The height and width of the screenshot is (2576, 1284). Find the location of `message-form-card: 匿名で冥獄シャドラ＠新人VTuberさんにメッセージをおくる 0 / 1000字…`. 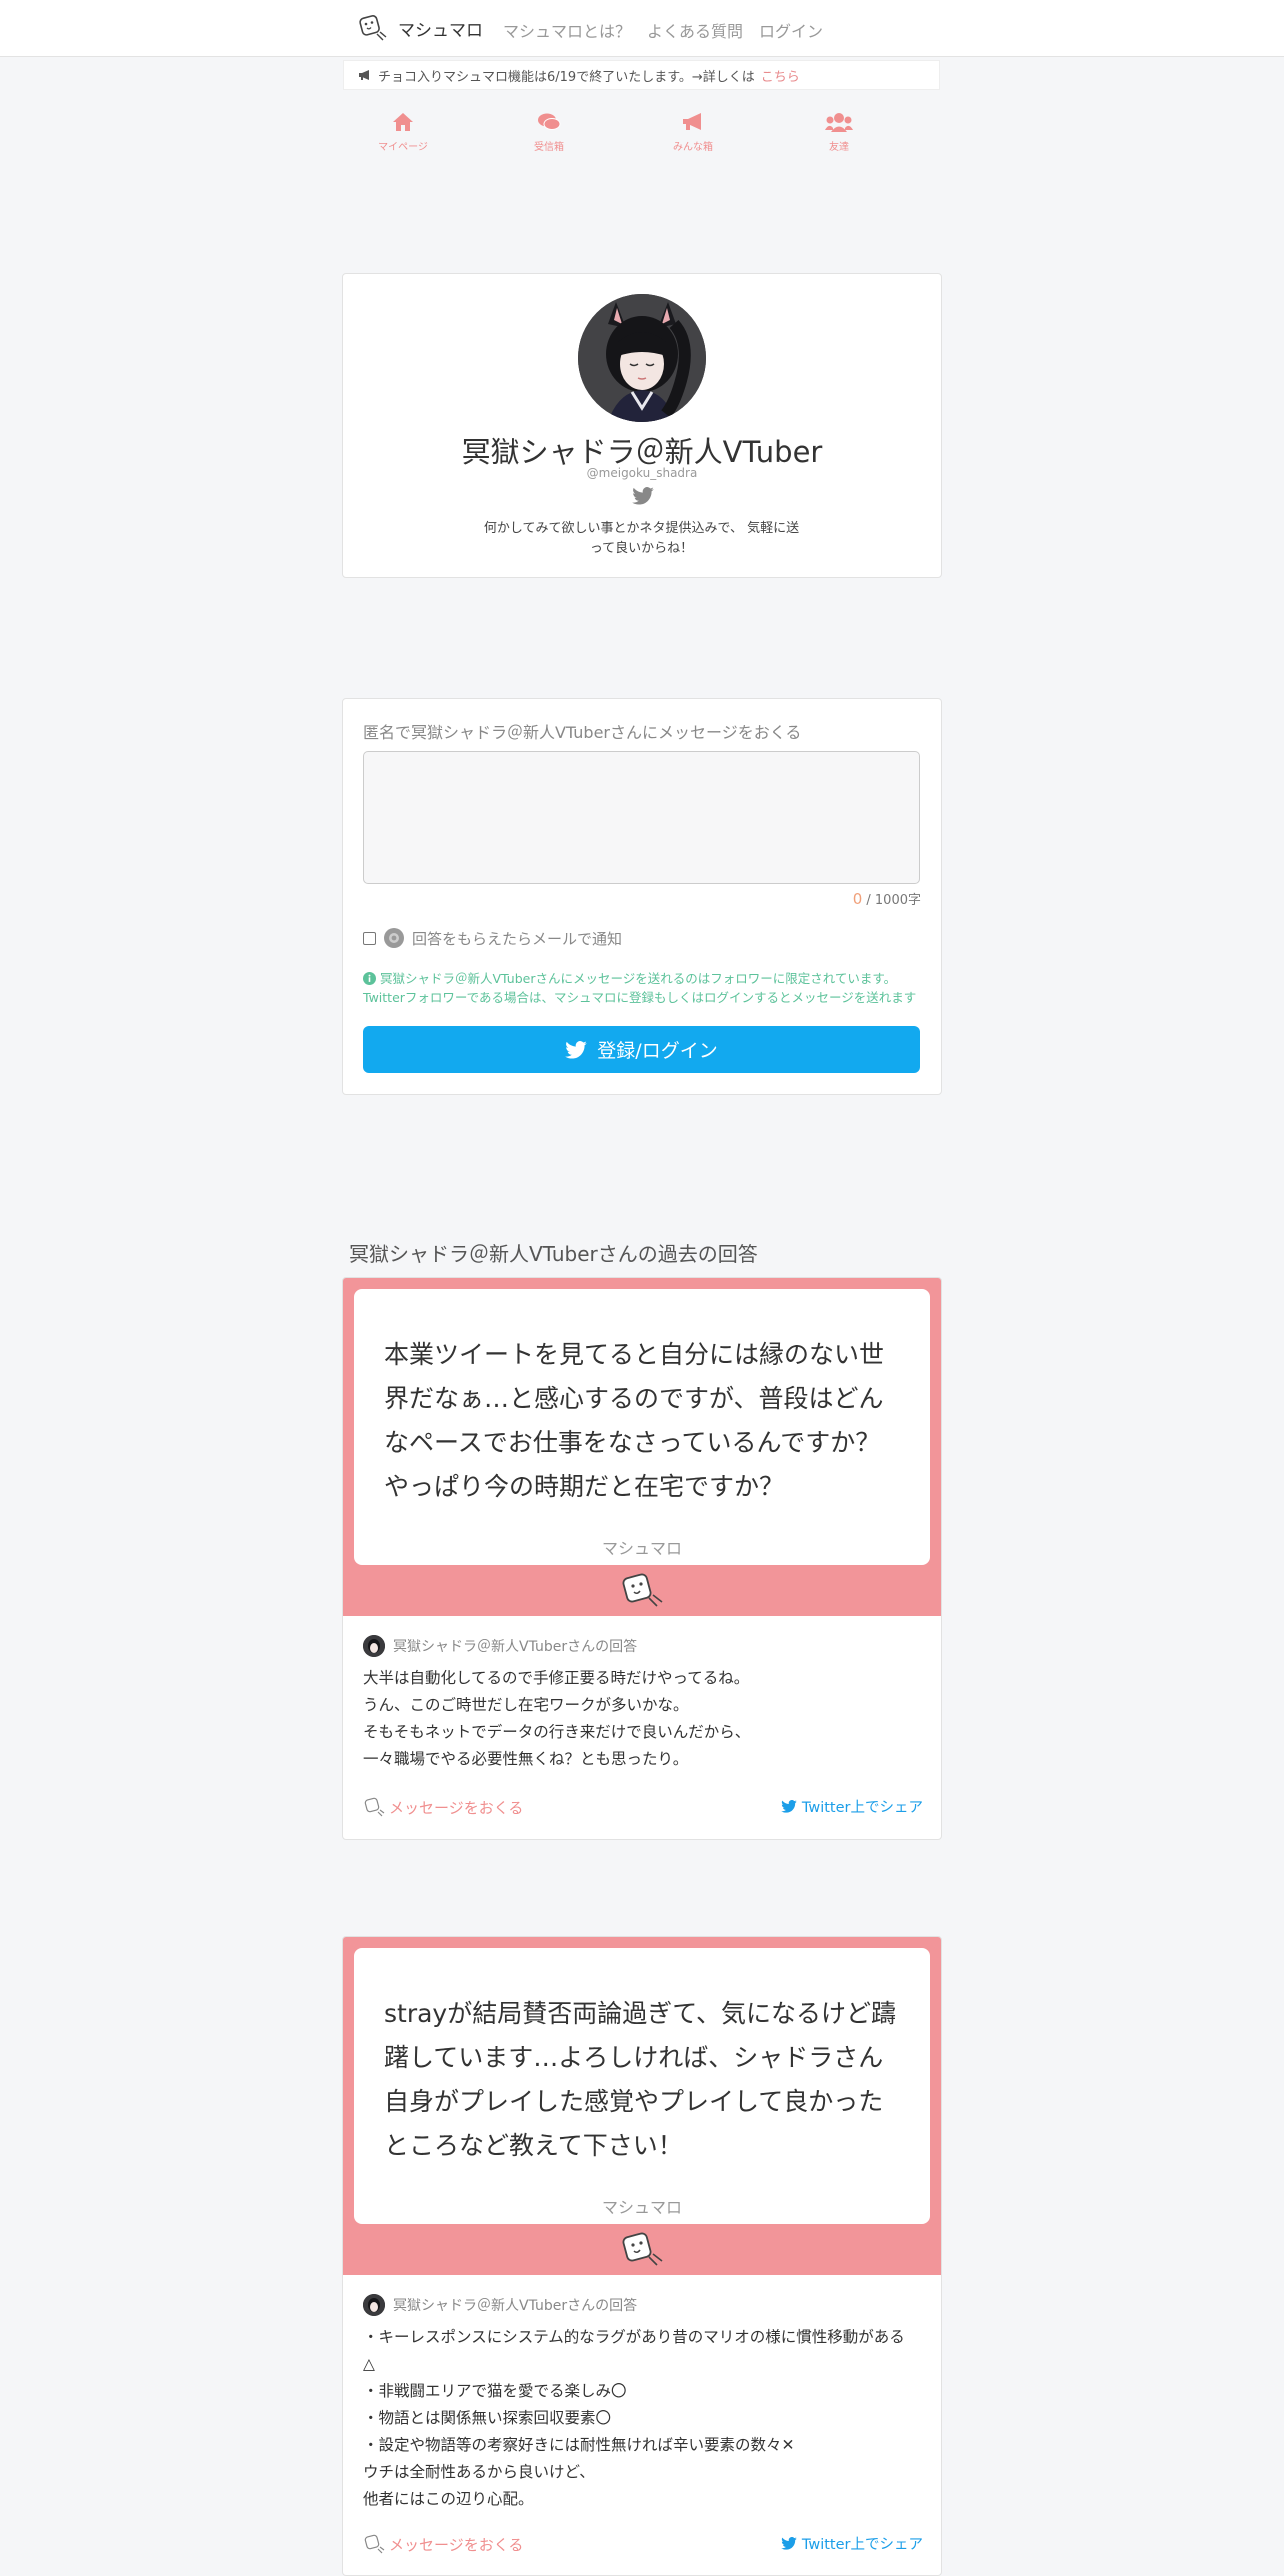

message-form-card: 匿名で冥獄シャドラ＠新人VTuberさんにメッセージをおくる 0 / 1000字… is located at coordinates (642, 896).